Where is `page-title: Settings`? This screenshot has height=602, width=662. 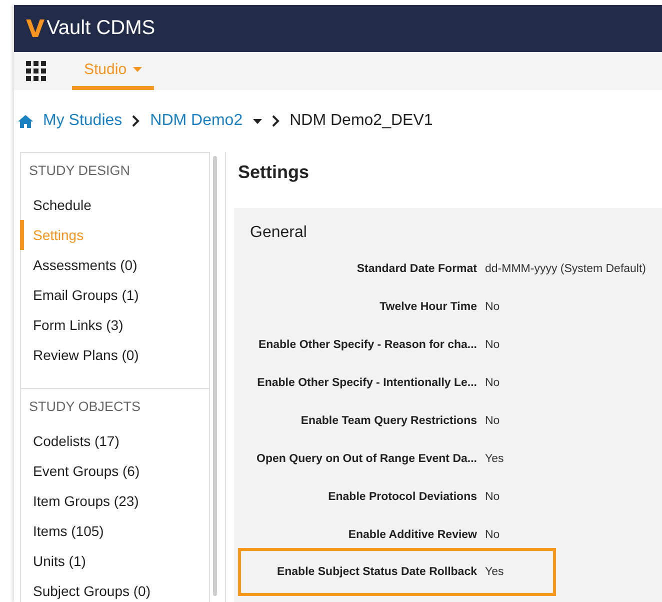
page-title: Settings is located at coordinates (273, 172).